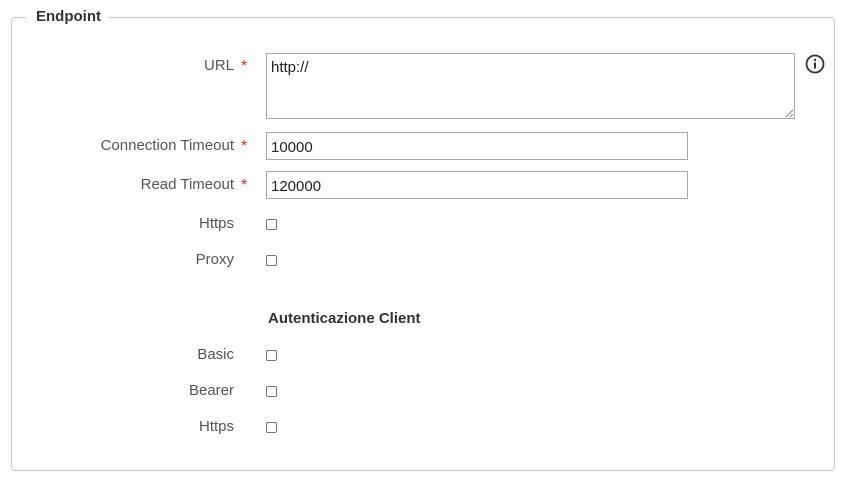  I want to click on read-timeout-input, so click(477, 185).